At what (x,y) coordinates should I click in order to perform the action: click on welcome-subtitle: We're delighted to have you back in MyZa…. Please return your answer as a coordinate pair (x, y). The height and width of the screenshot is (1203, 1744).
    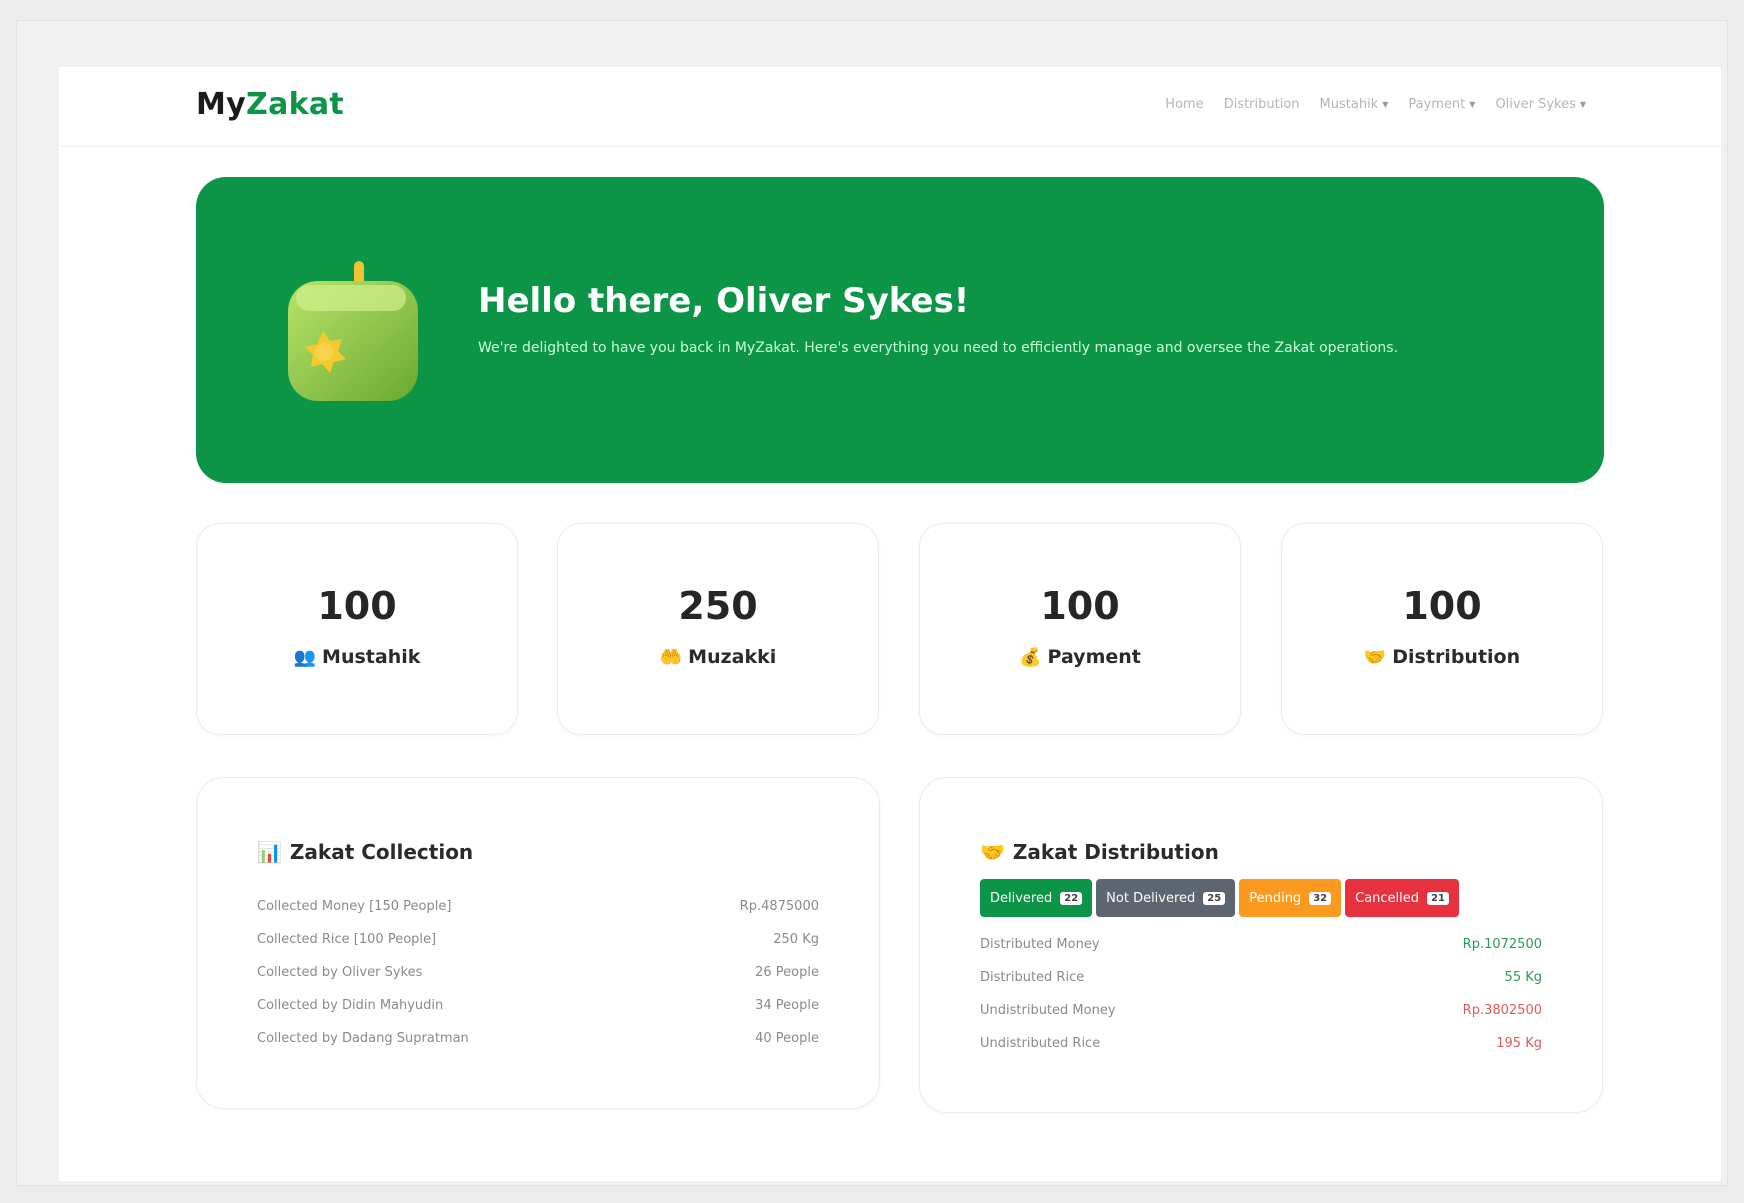
    Looking at the image, I should click on (938, 348).